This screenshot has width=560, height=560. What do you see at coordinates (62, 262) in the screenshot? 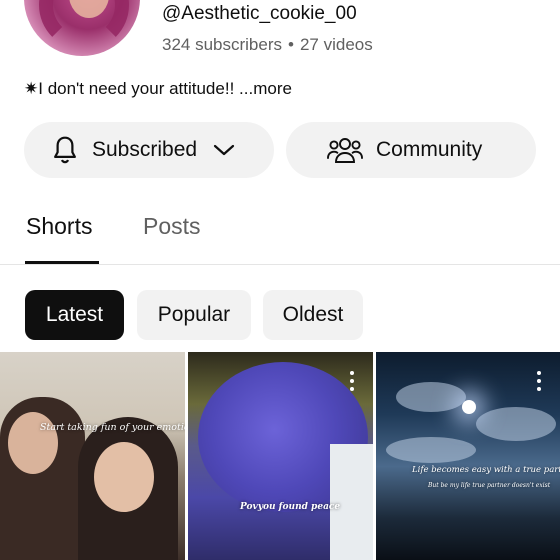
I see `selected-tab-indicator` at bounding box center [62, 262].